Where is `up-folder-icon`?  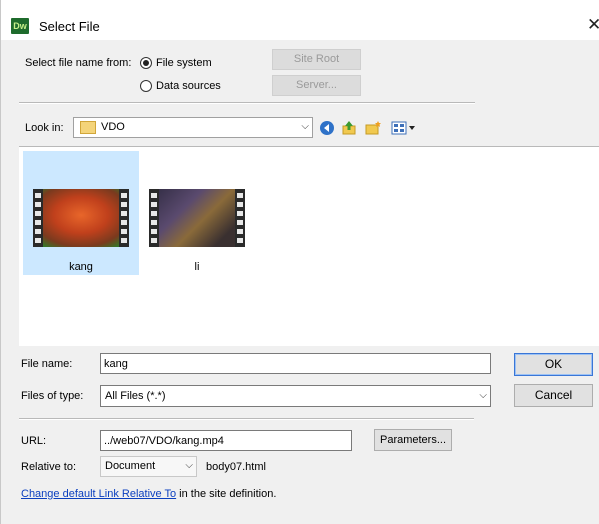
up-folder-icon is located at coordinates (349, 128).